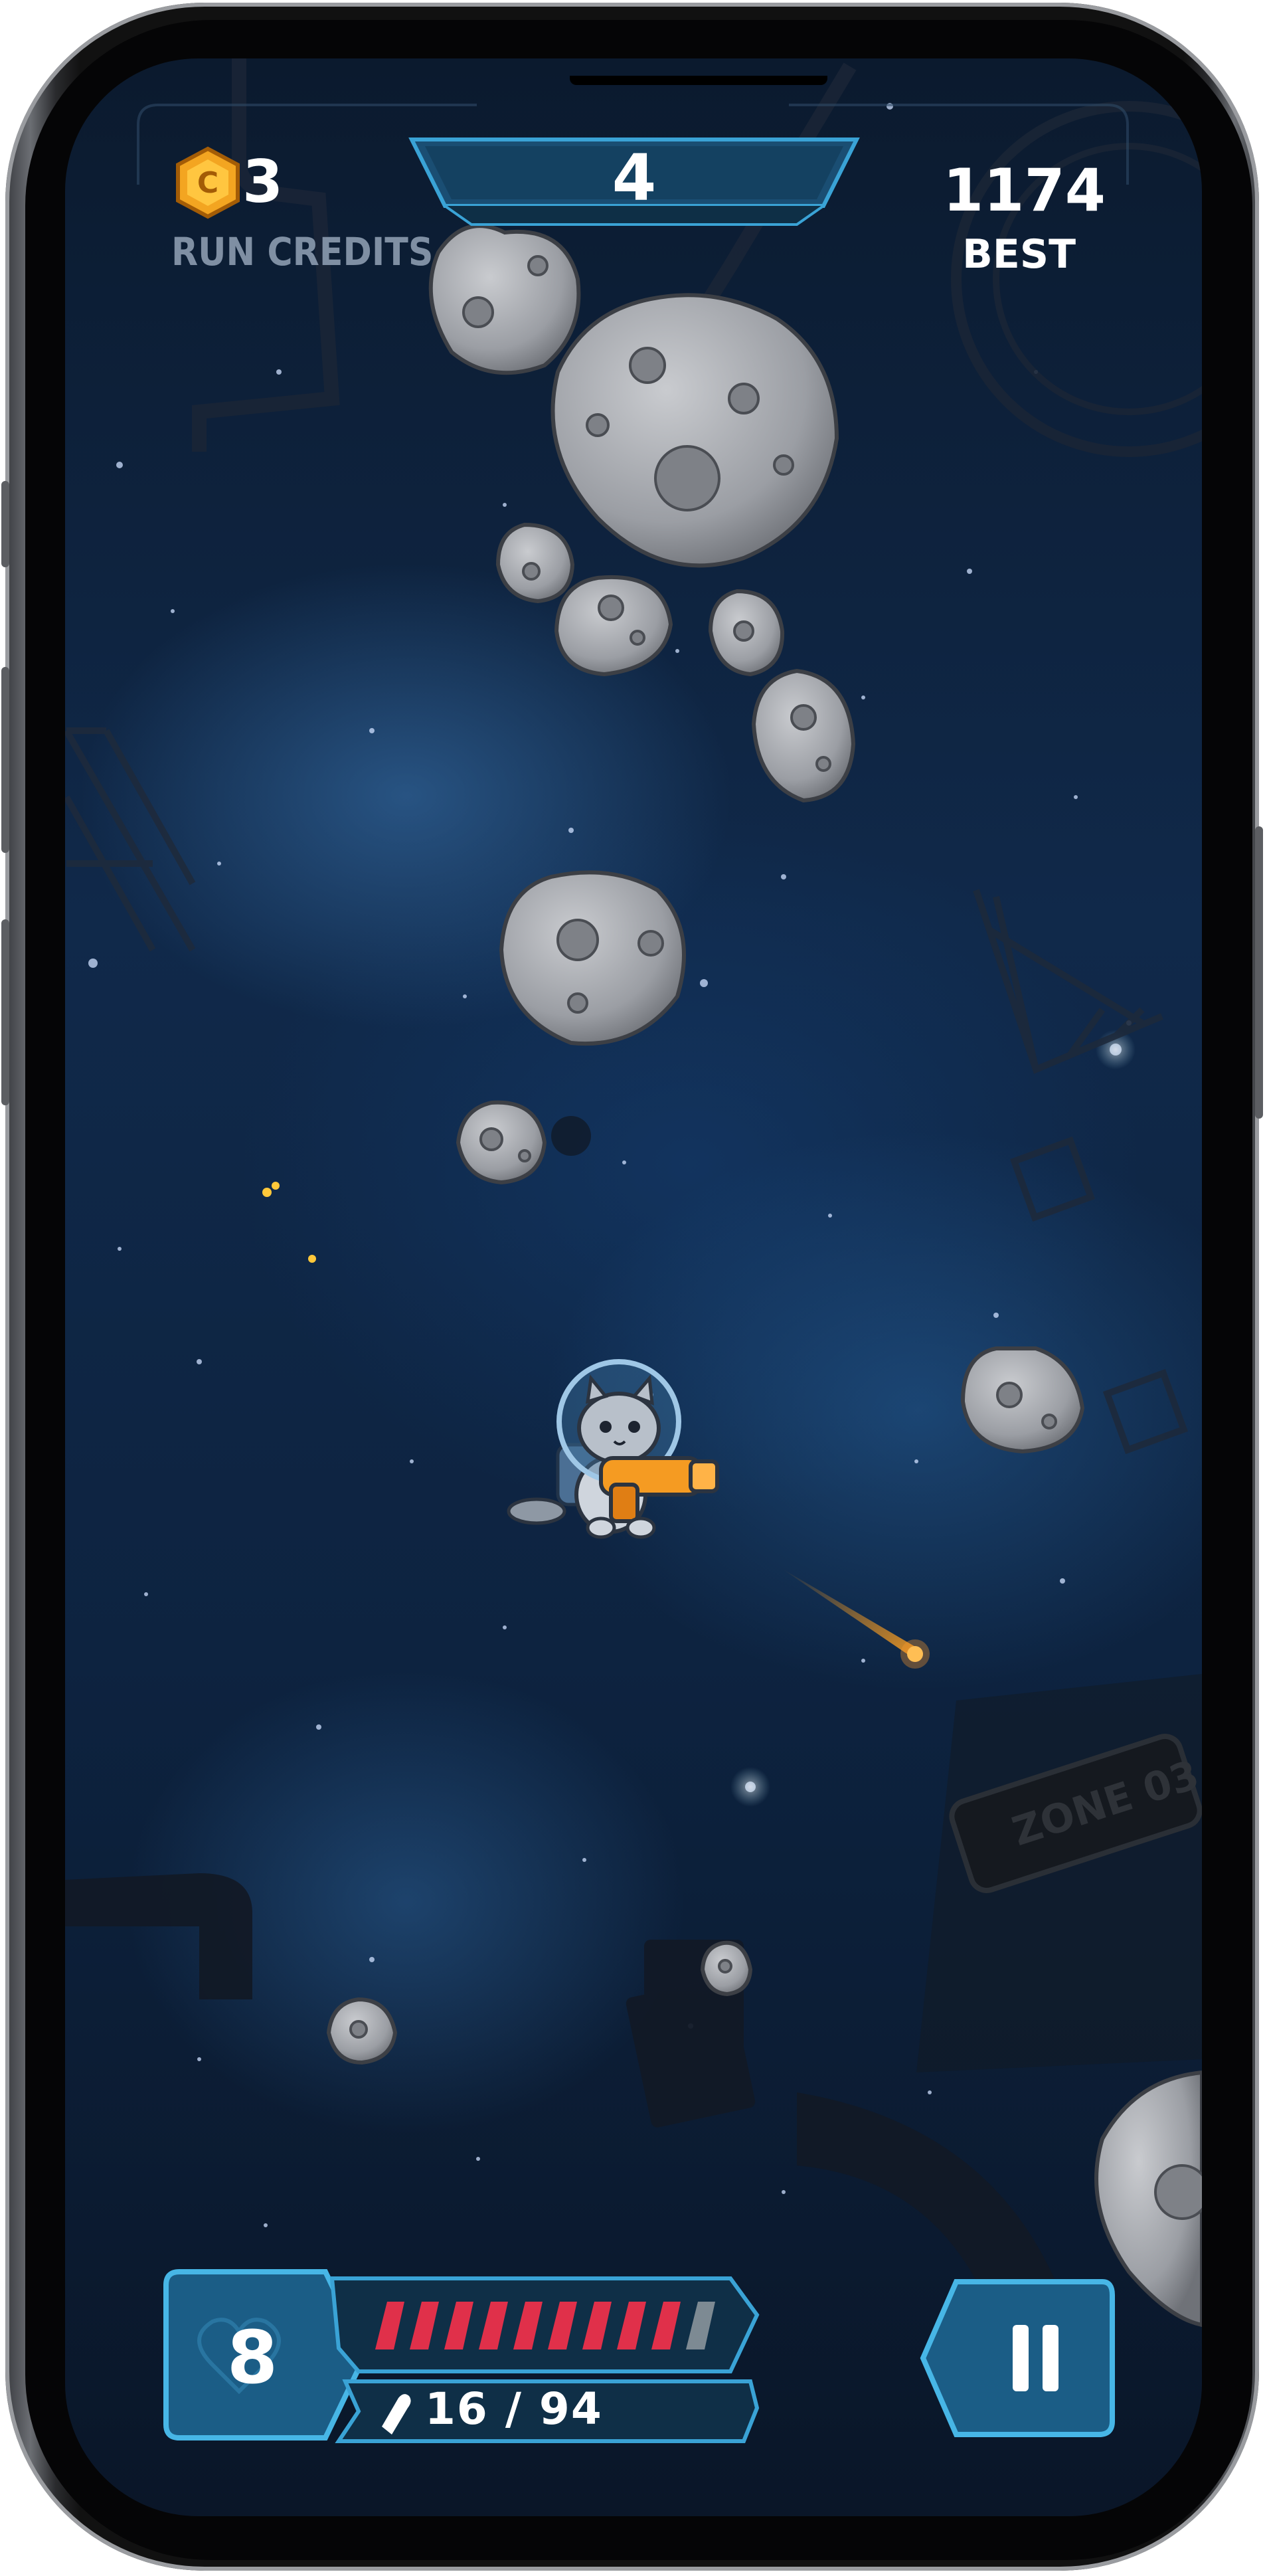 This screenshot has width=1267, height=2576. I want to click on coin-icon: C, so click(208, 182).